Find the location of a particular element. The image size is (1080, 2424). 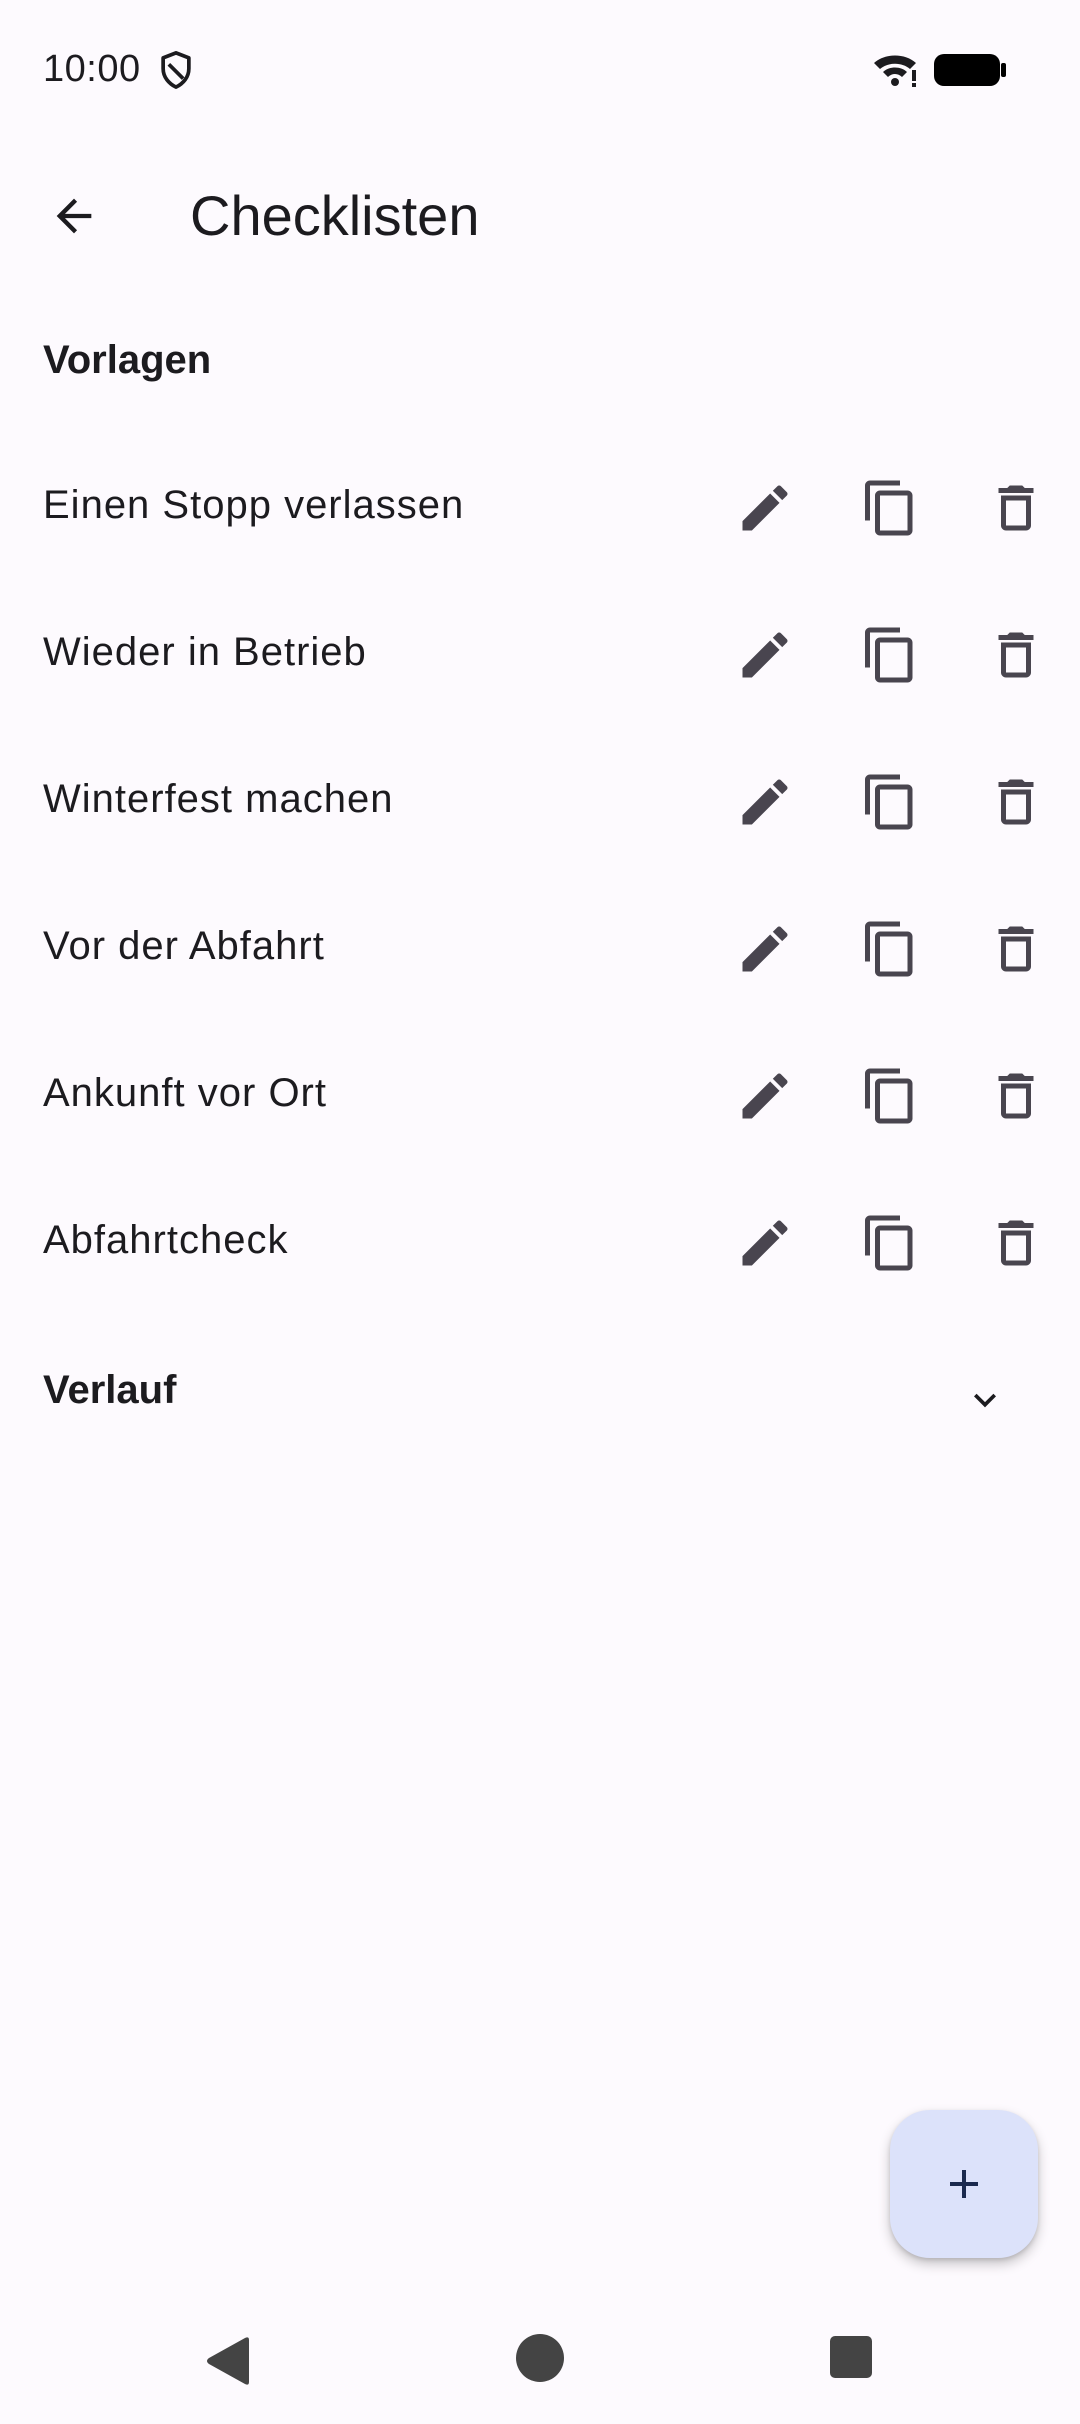

list-item: Winterfest machen is located at coordinates (540, 801).